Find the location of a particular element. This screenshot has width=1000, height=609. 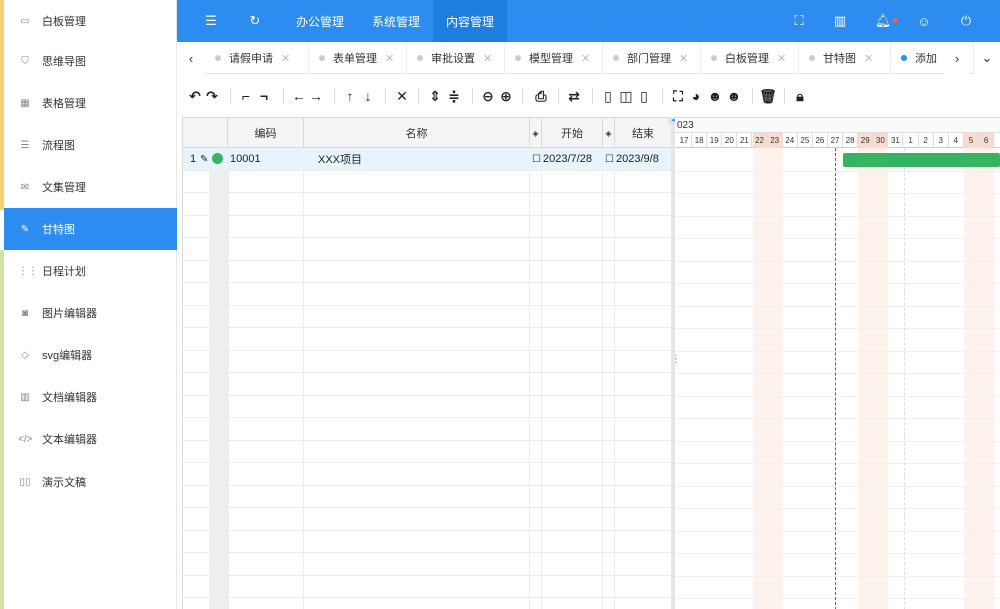

edit-pencil-icon: ✎ is located at coordinates (204, 159).